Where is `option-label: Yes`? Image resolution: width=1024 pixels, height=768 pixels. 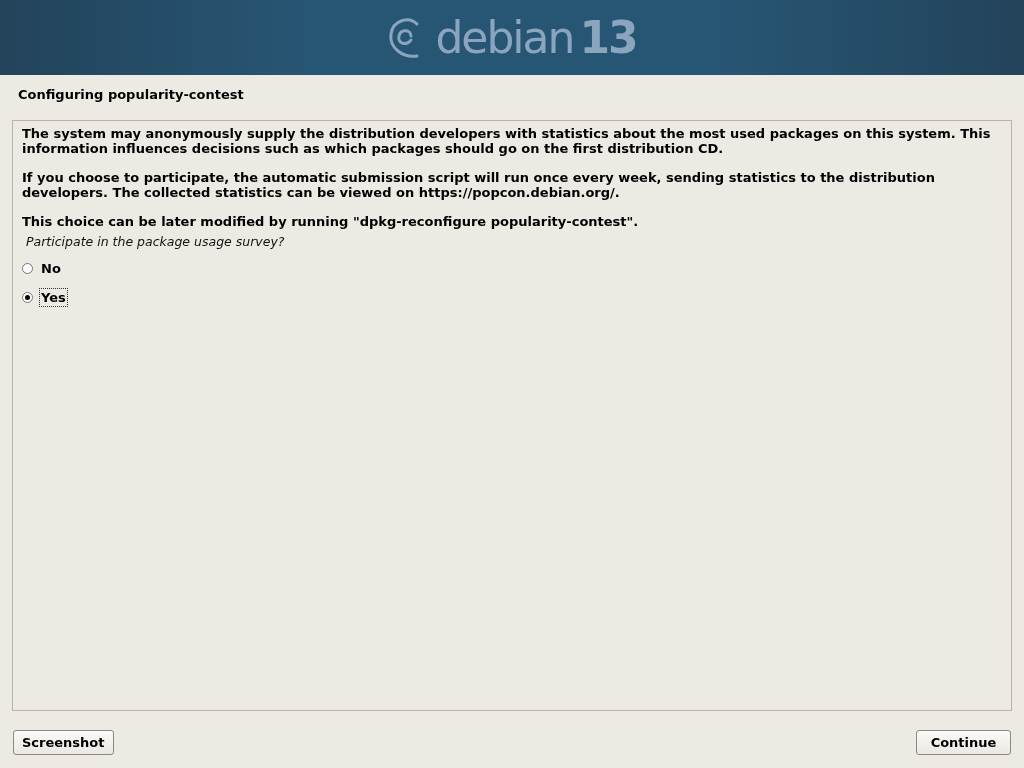 option-label: Yes is located at coordinates (53, 297).